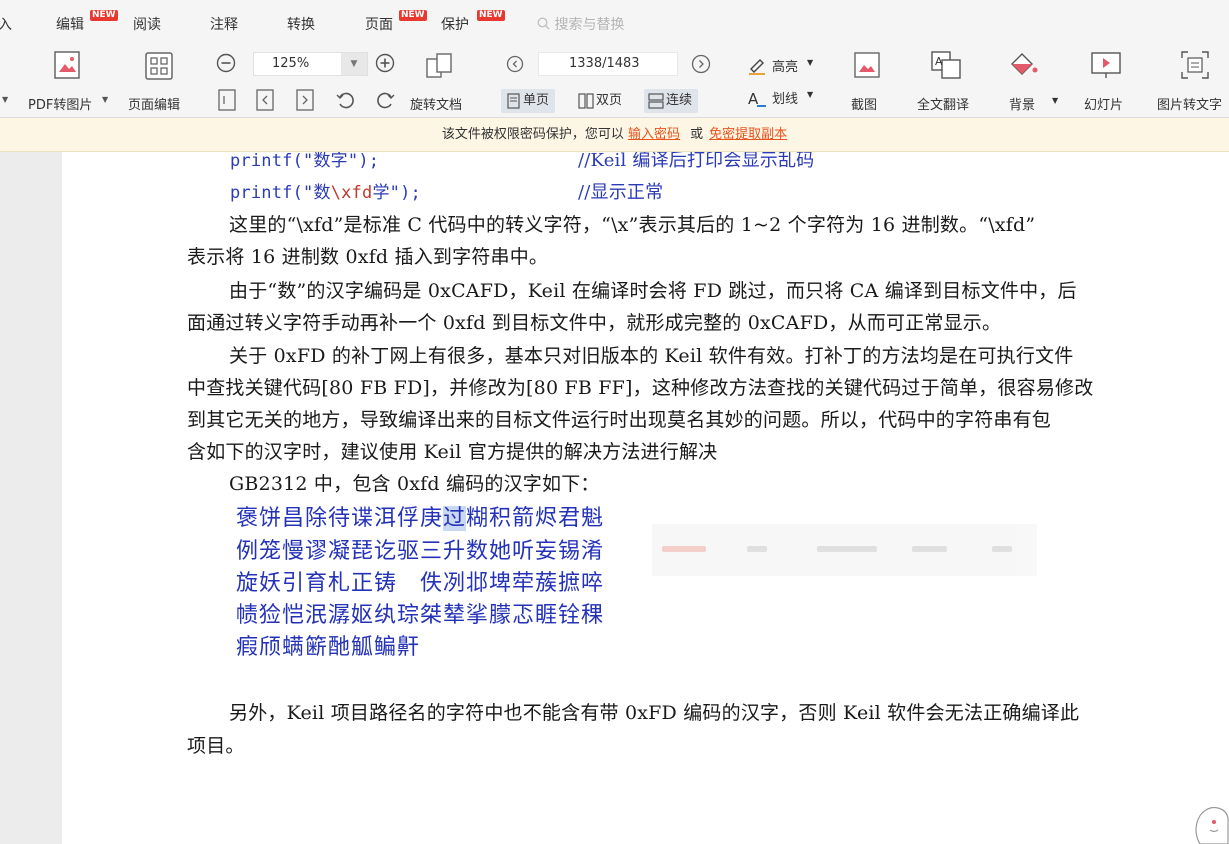 The image size is (1229, 844). I want to click on tab-edit: 编辑 NEW, so click(87, 22).